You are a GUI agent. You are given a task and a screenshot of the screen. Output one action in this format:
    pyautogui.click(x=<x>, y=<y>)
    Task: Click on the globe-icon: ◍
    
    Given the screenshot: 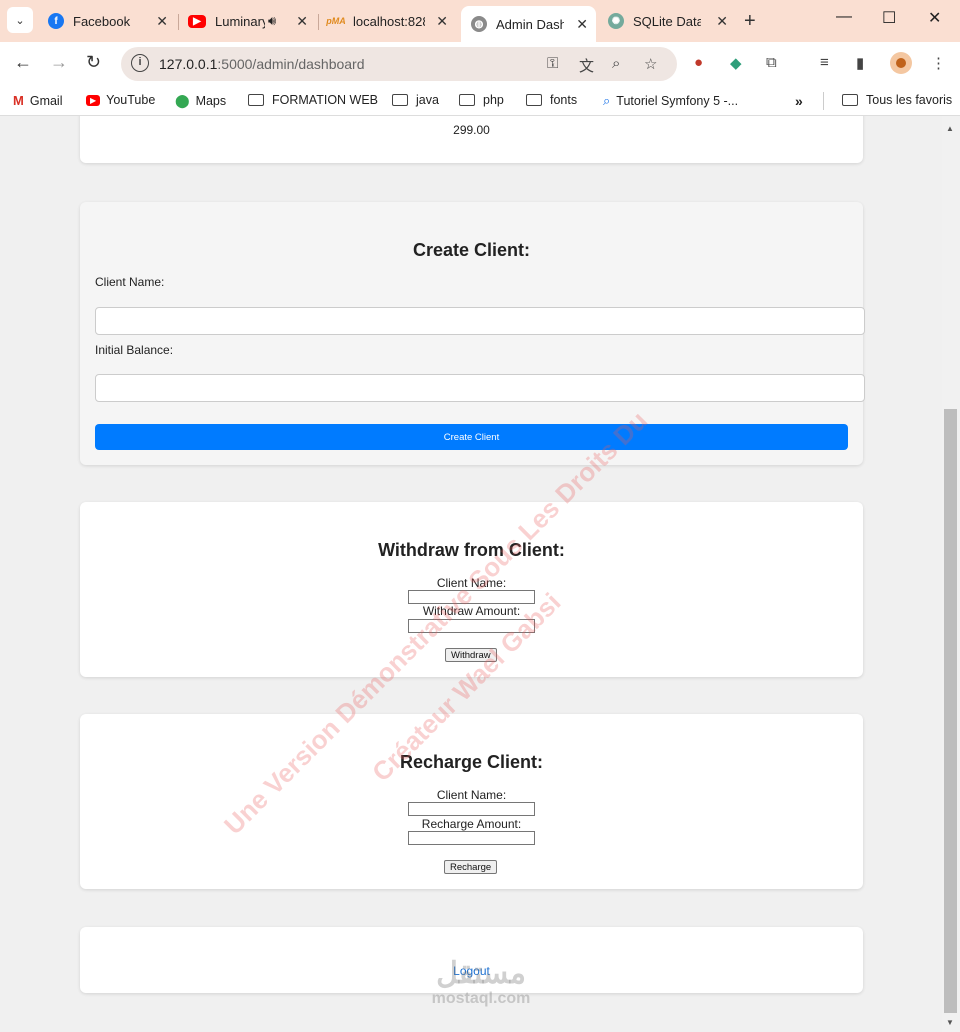 What is the action you would take?
    pyautogui.click(x=479, y=24)
    